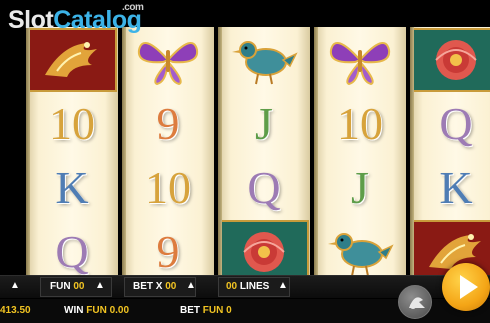 This screenshot has width=490, height=323. Describe the element at coordinates (74, 310) in the screenshot. I see `win-label: WIN` at that location.